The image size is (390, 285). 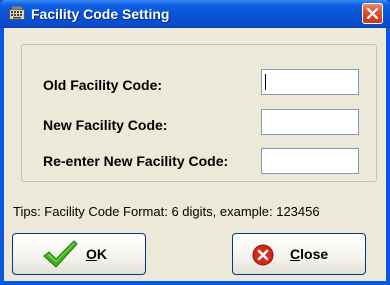 What do you see at coordinates (17, 13) in the screenshot?
I see `keyboard-icon` at bounding box center [17, 13].